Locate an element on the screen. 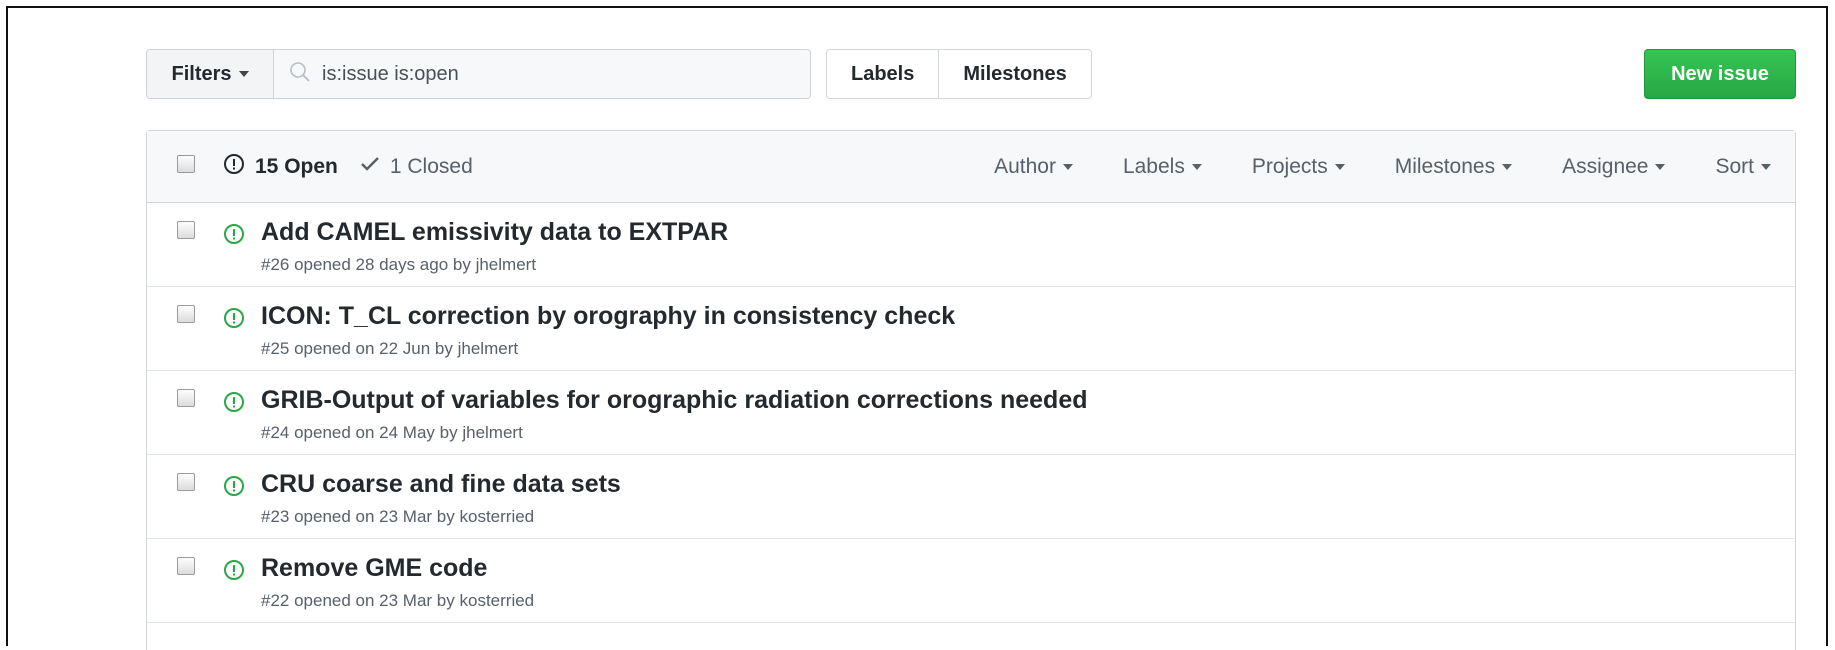 The height and width of the screenshot is (650, 1835). assignee-menu: Assignee is located at coordinates (1614, 167).